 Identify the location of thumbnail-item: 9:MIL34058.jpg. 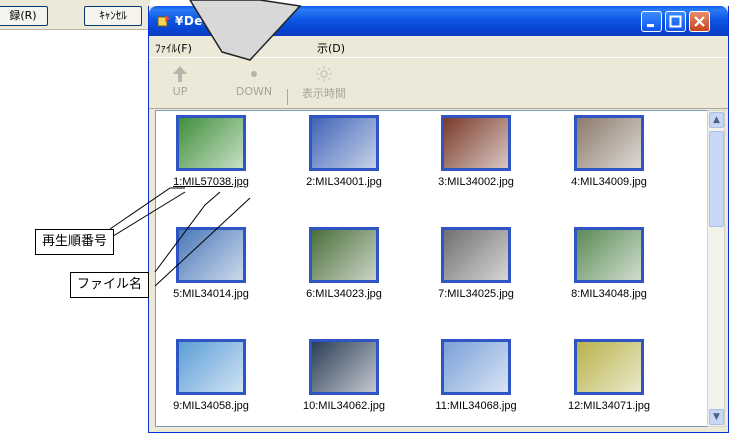
(211, 375).